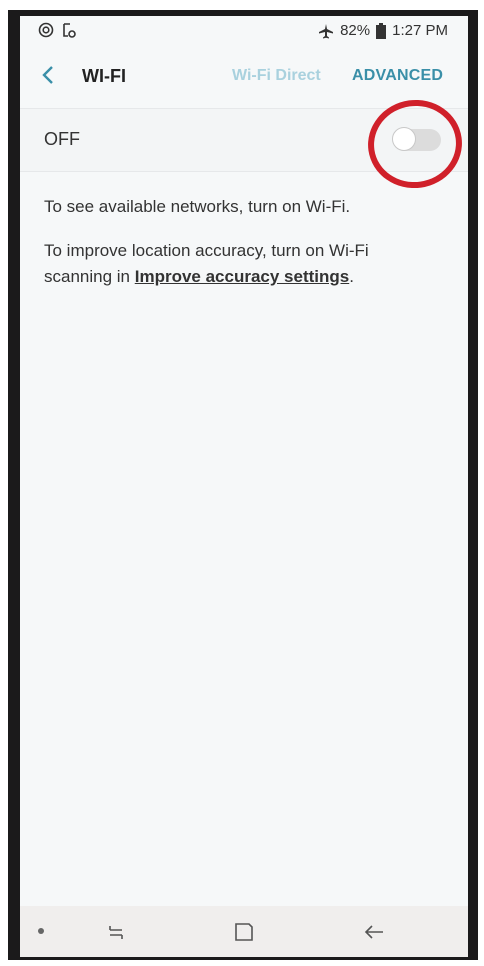 Image resolution: width=484 pixels, height=966 pixels. What do you see at coordinates (41, 931) in the screenshot?
I see `nav-dot-icon` at bounding box center [41, 931].